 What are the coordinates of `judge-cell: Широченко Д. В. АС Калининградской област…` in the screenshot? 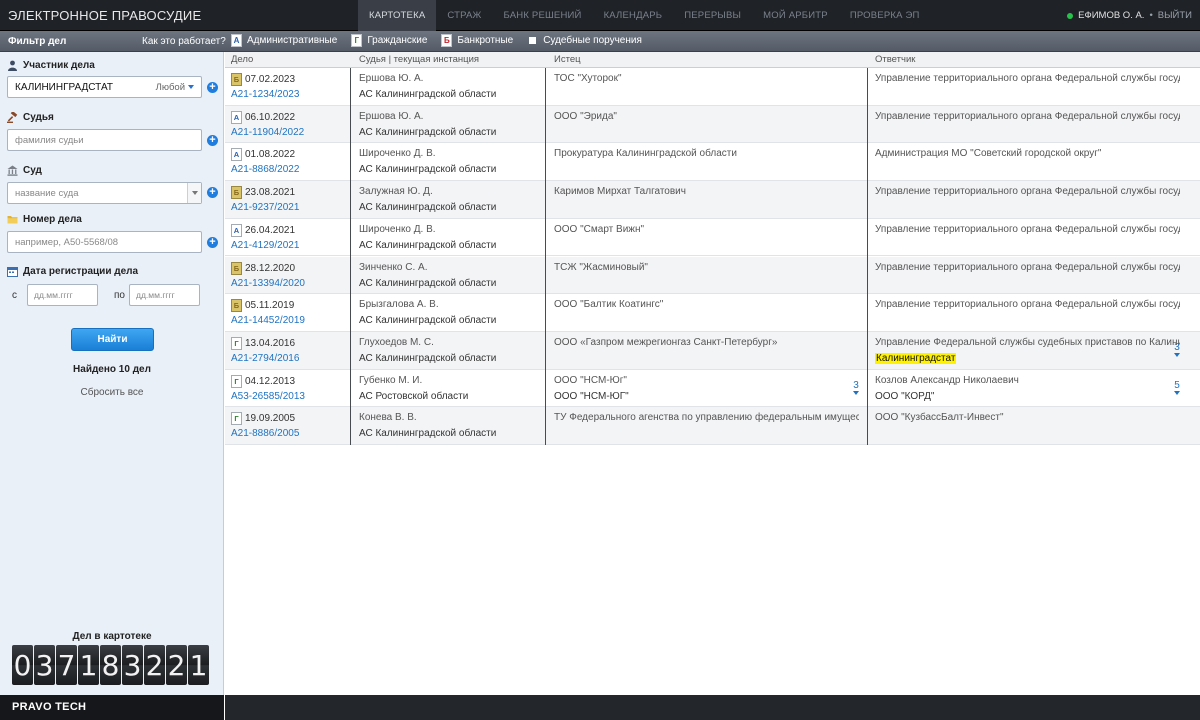 It's located at (451, 161).